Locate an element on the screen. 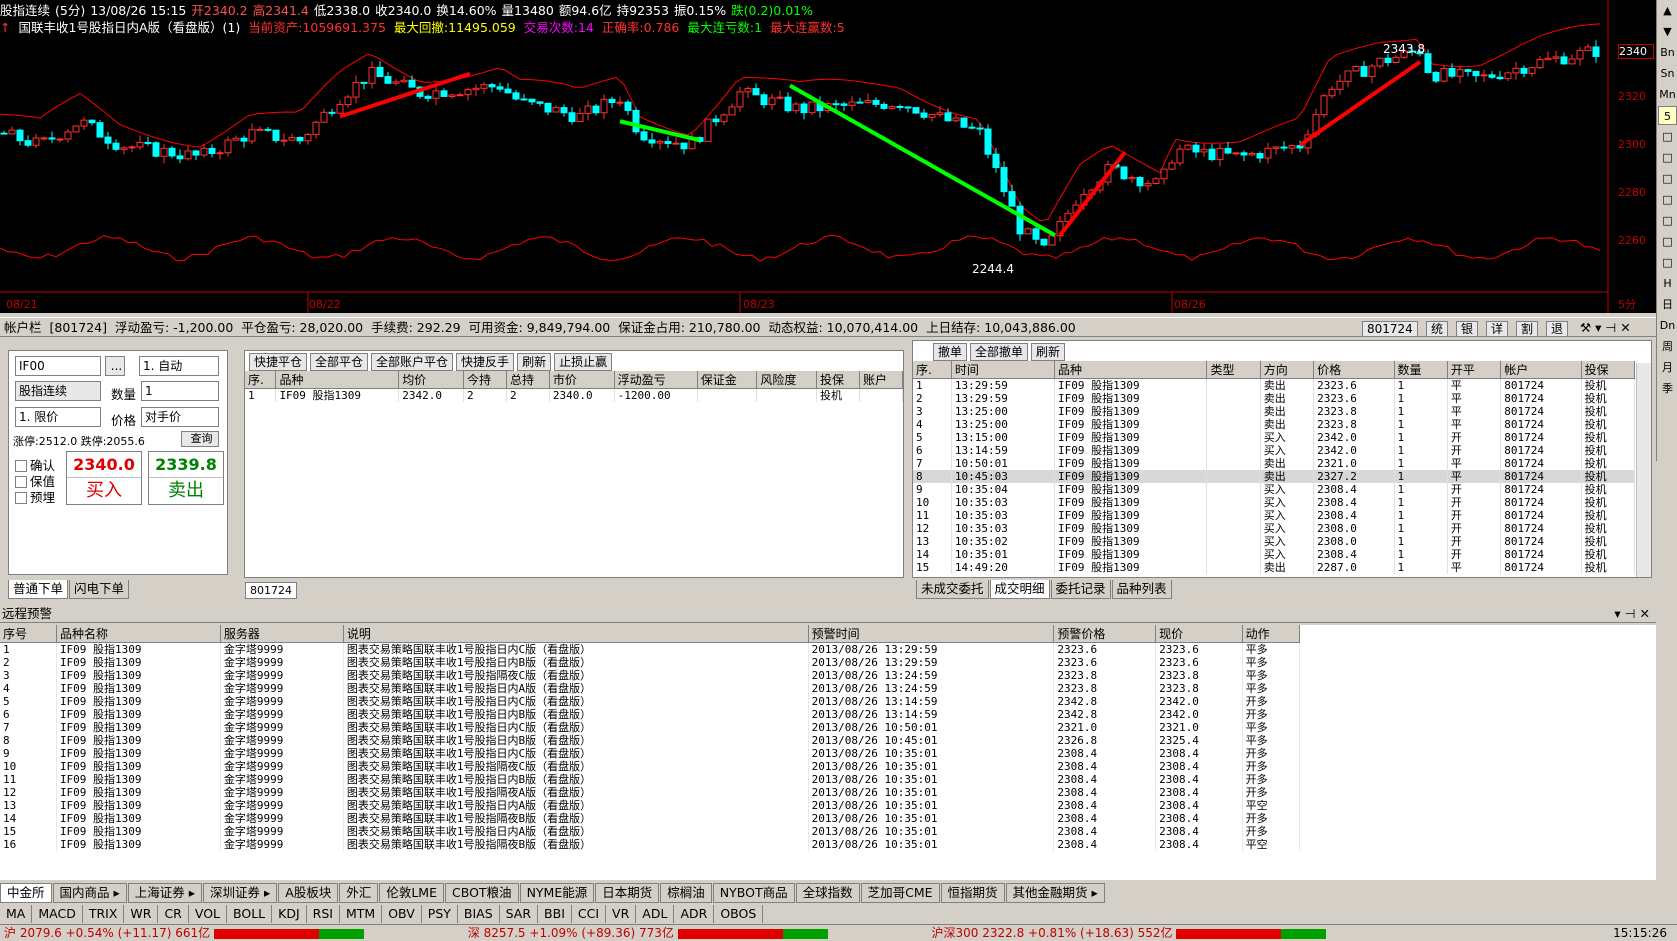 Image resolution: width=1677 pixels, height=941 pixels. tab-instruments: 品种列表 is located at coordinates (1141, 589).